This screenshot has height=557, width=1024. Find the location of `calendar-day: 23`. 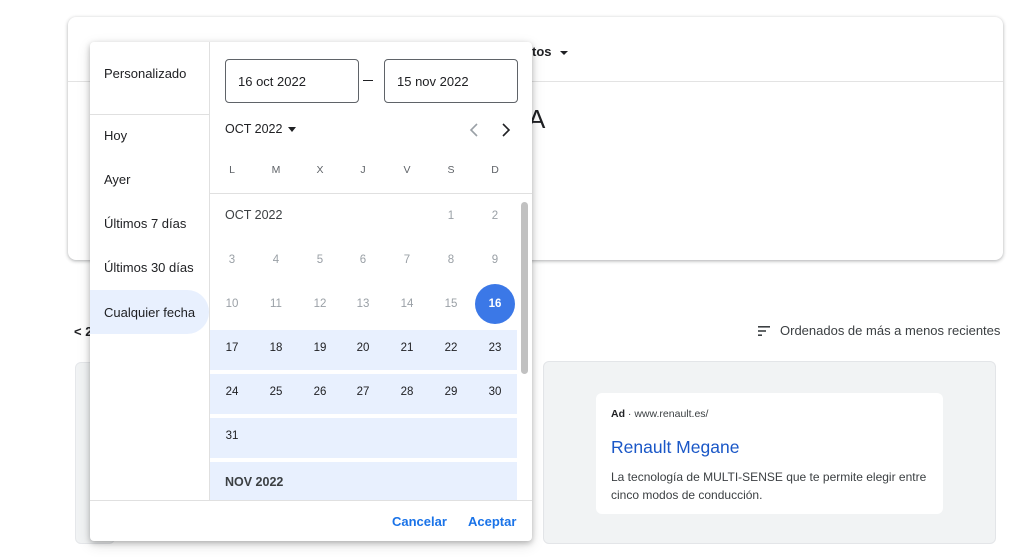

calendar-day: 23 is located at coordinates (495, 348).